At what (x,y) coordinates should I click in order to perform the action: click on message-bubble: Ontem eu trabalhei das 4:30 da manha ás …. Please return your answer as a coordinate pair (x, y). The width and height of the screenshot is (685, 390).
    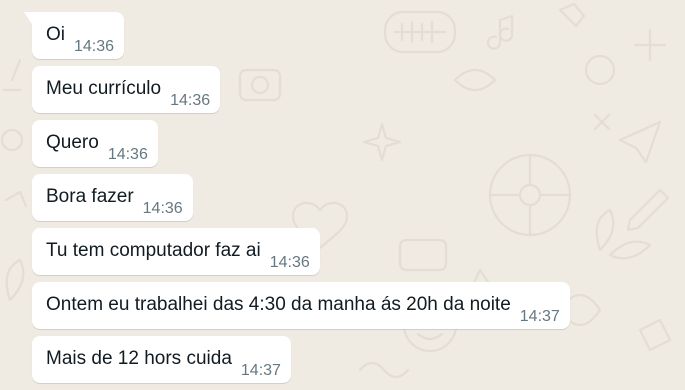
    Looking at the image, I should click on (301, 305).